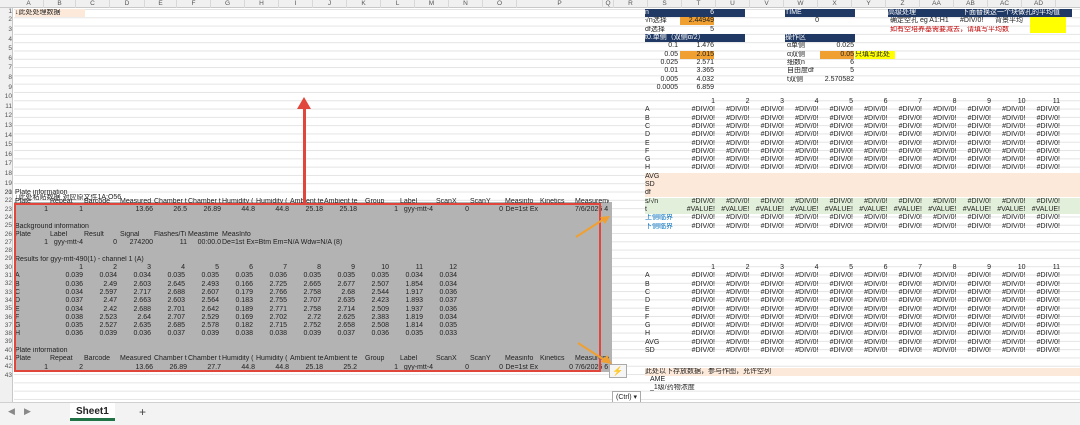 The image size is (1080, 425). I want to click on column-header: N, so click(466, 4).